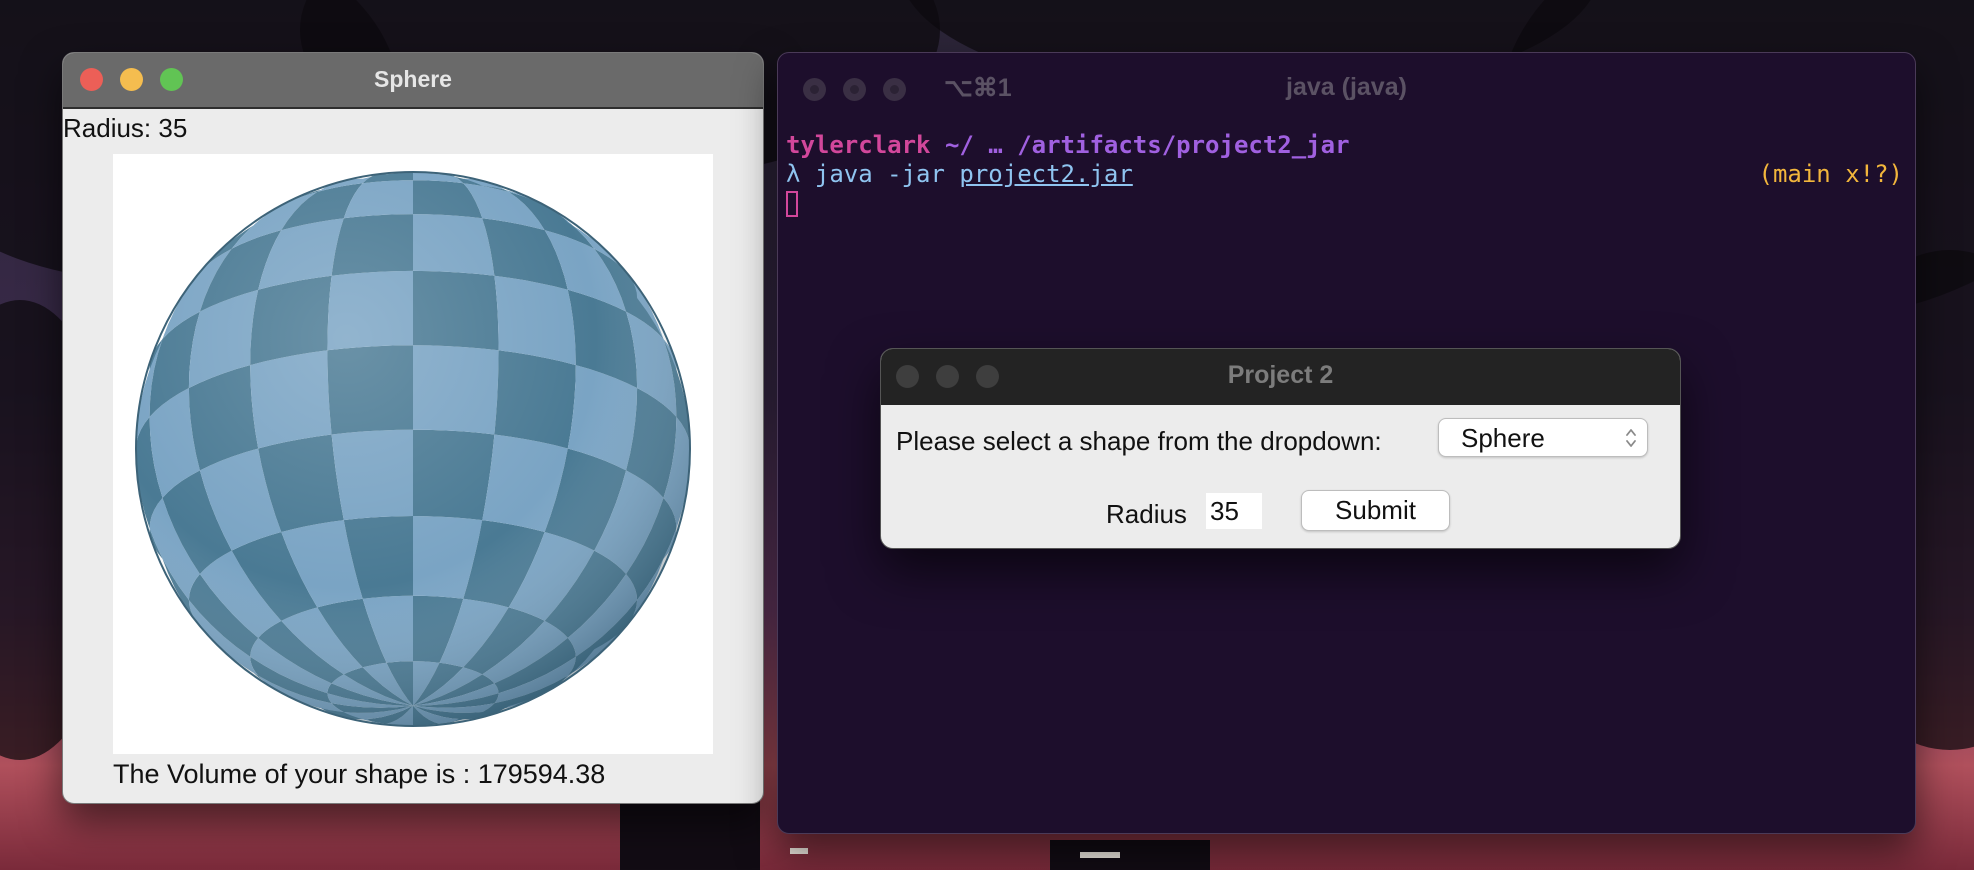  Describe the element at coordinates (1831, 174) in the screenshot. I see `git-status: (main x!?)` at that location.